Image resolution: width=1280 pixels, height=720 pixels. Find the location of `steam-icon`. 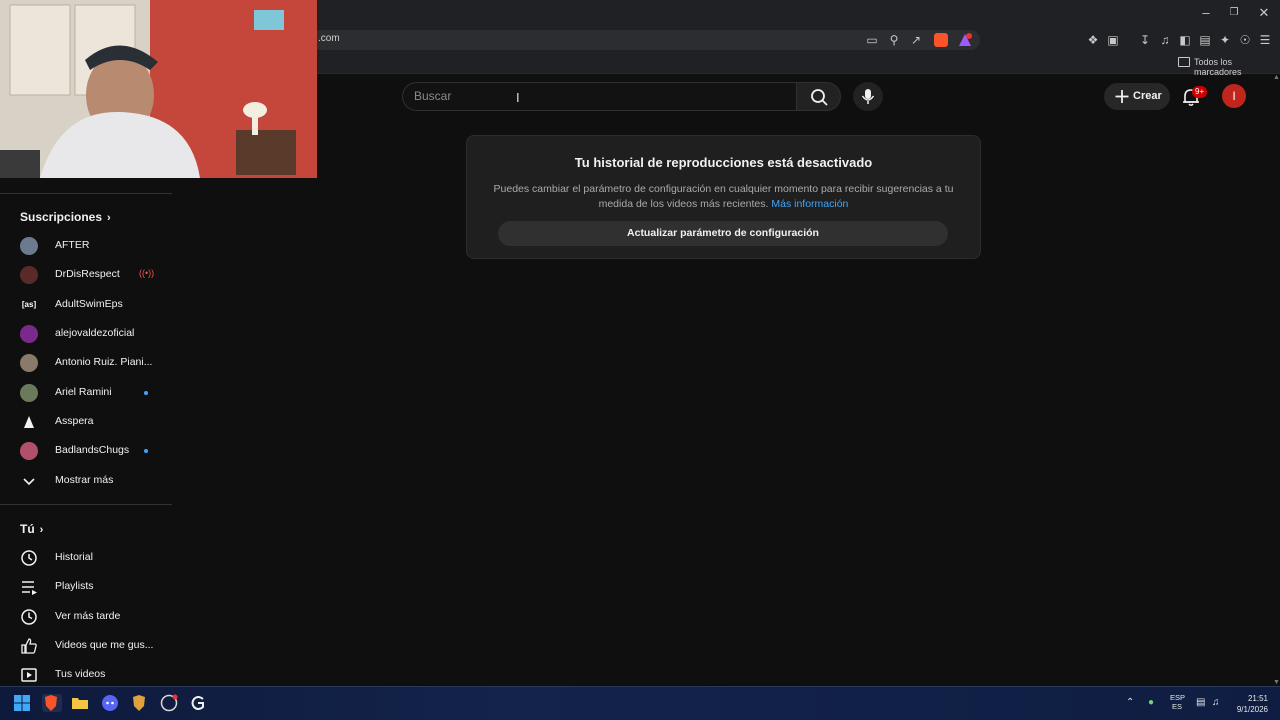

steam-icon is located at coordinates (169, 703).